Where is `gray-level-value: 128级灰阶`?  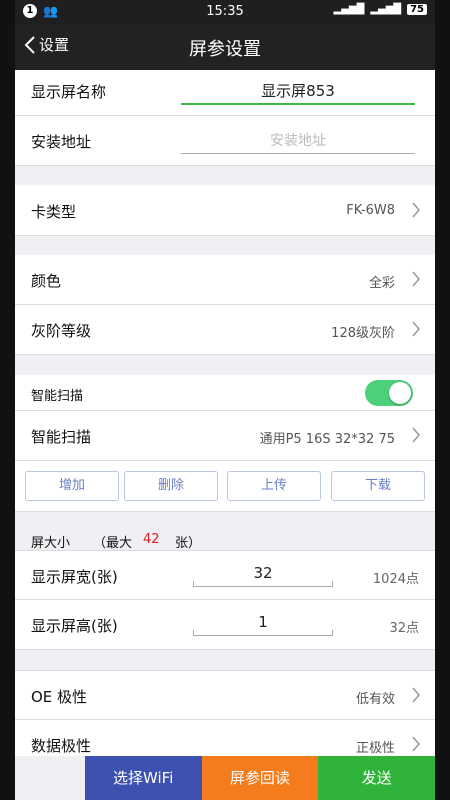
gray-level-value: 128级灰阶 is located at coordinates (363, 333).